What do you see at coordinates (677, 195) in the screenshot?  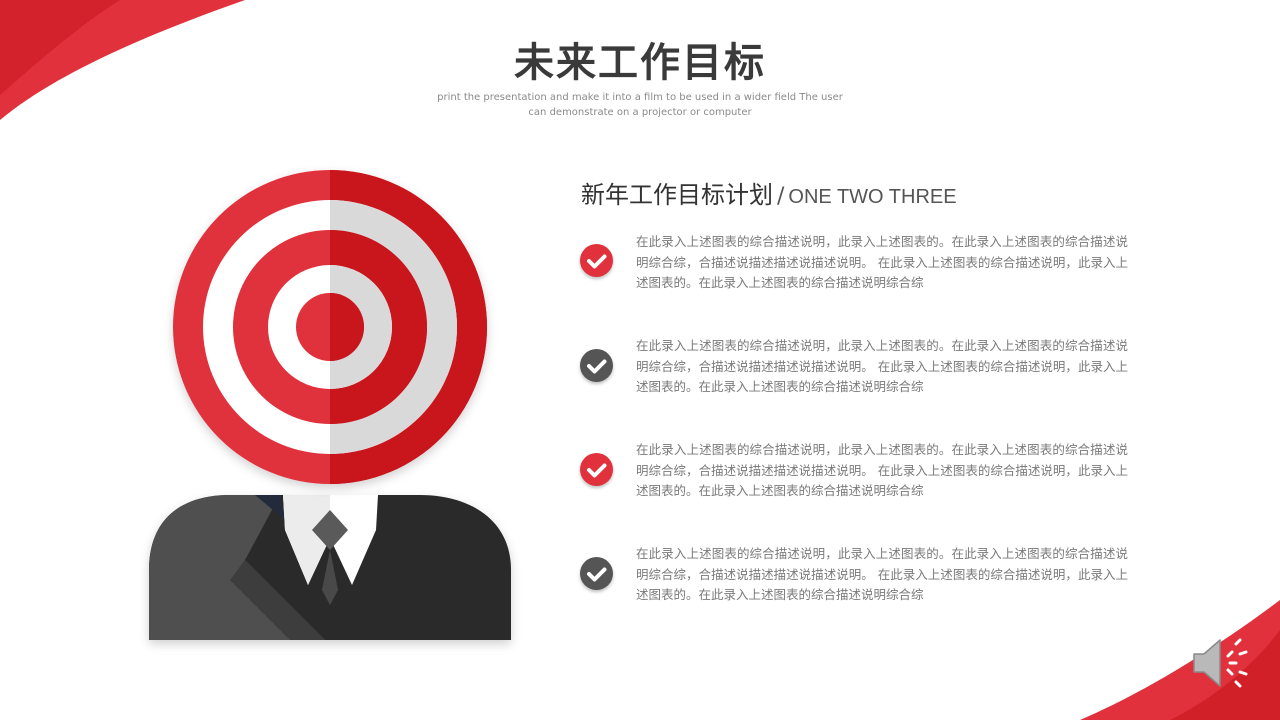 I see `section-heading-cn: 新年工作目标计划` at bounding box center [677, 195].